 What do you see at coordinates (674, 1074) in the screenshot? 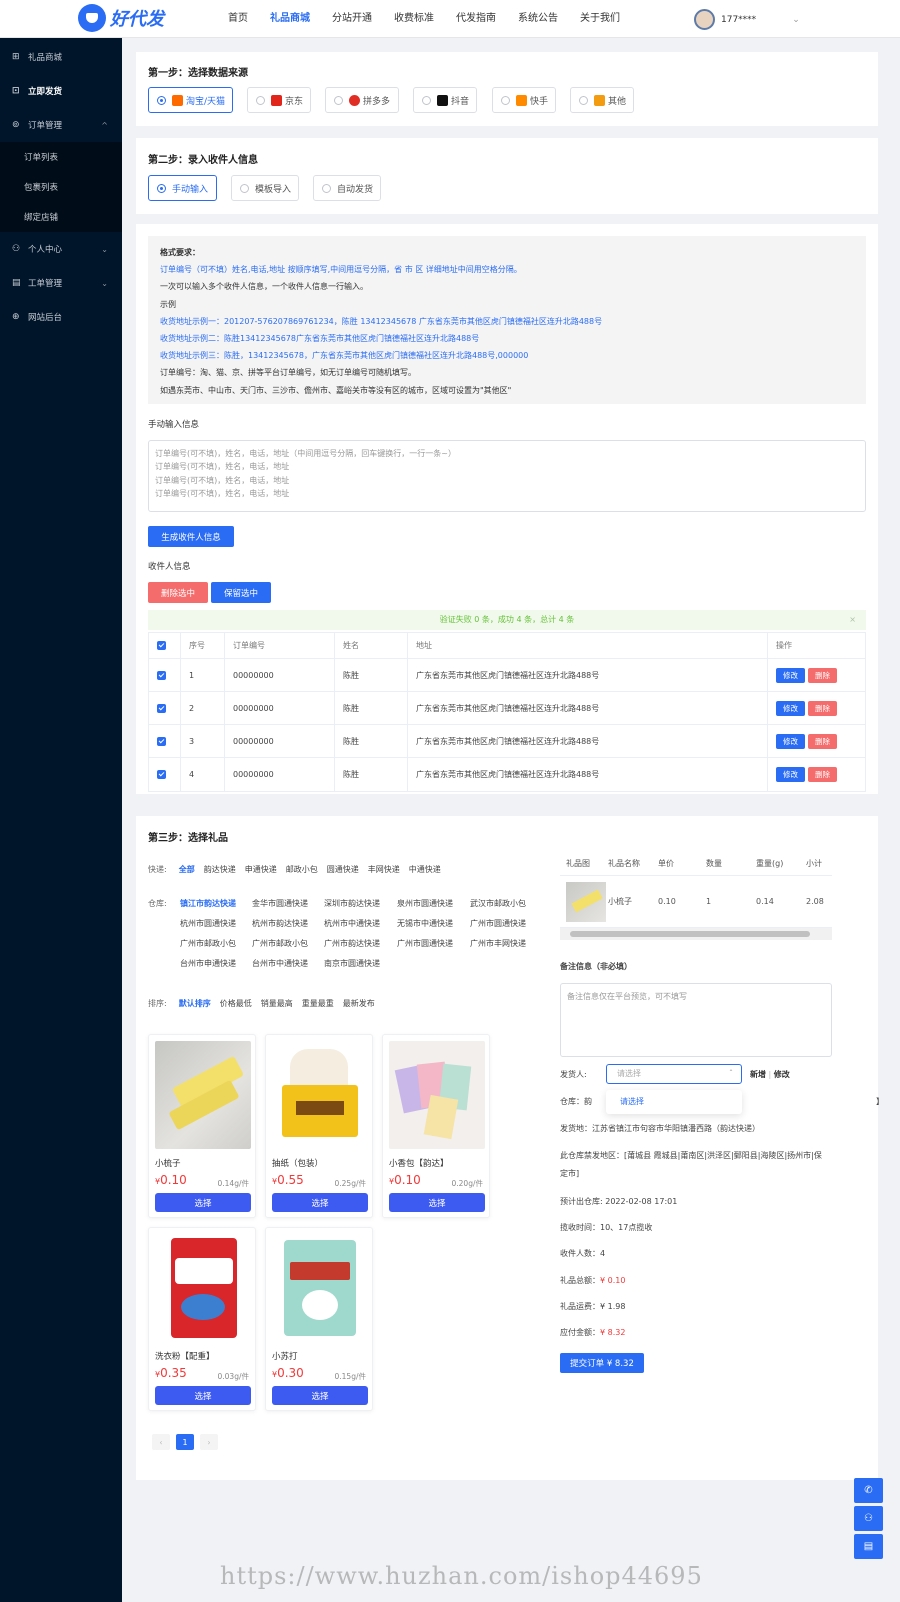
I see `sender-select: 请选择 ˆ` at bounding box center [674, 1074].